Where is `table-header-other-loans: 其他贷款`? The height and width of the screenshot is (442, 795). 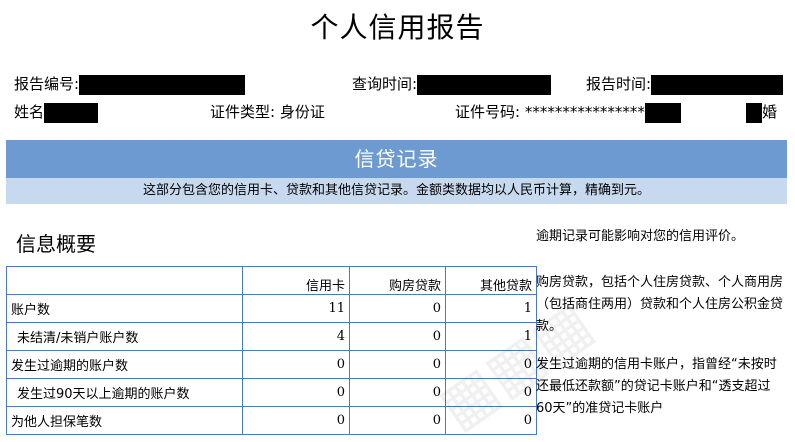 table-header-other-loans: 其他贷款 is located at coordinates (491, 280).